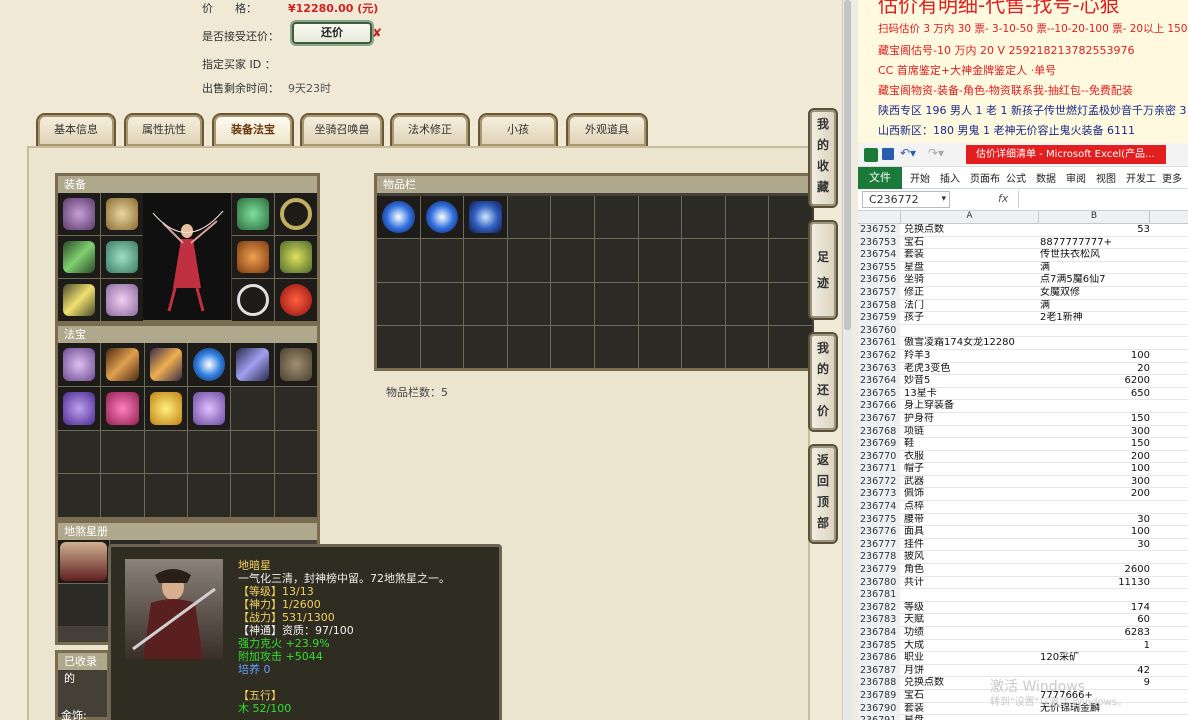 Image resolution: width=1188 pixels, height=720 pixels. Describe the element at coordinates (1095, 381) in the screenshot. I see `cell-b: 6200` at that location.